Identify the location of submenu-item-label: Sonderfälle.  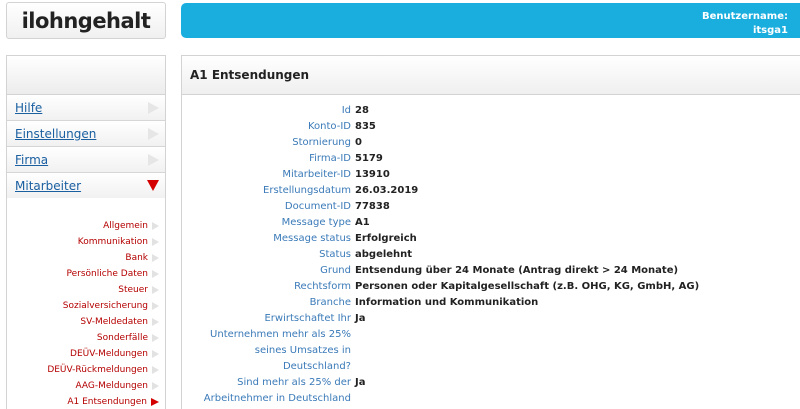
(122, 338).